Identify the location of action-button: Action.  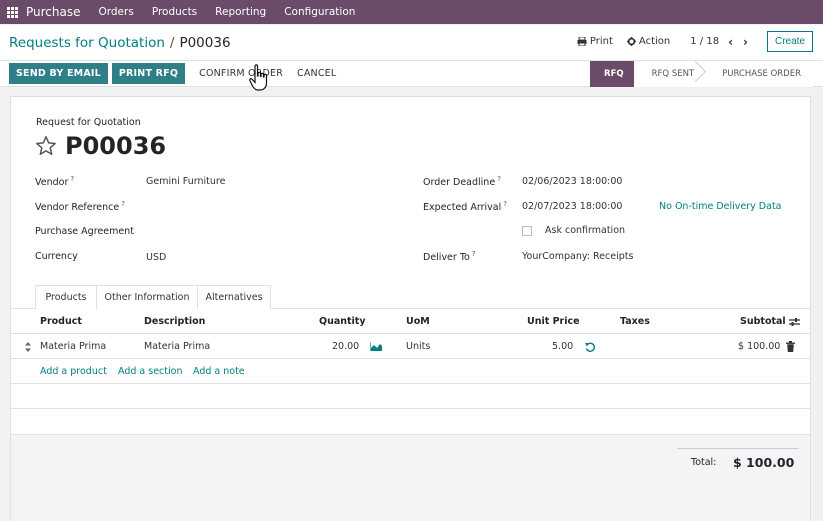
(648, 41).